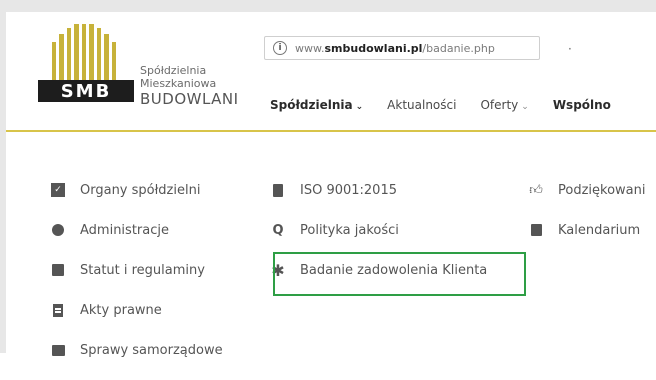 The image size is (656, 380). I want to click on smb-logo: SMB, so click(86, 63).